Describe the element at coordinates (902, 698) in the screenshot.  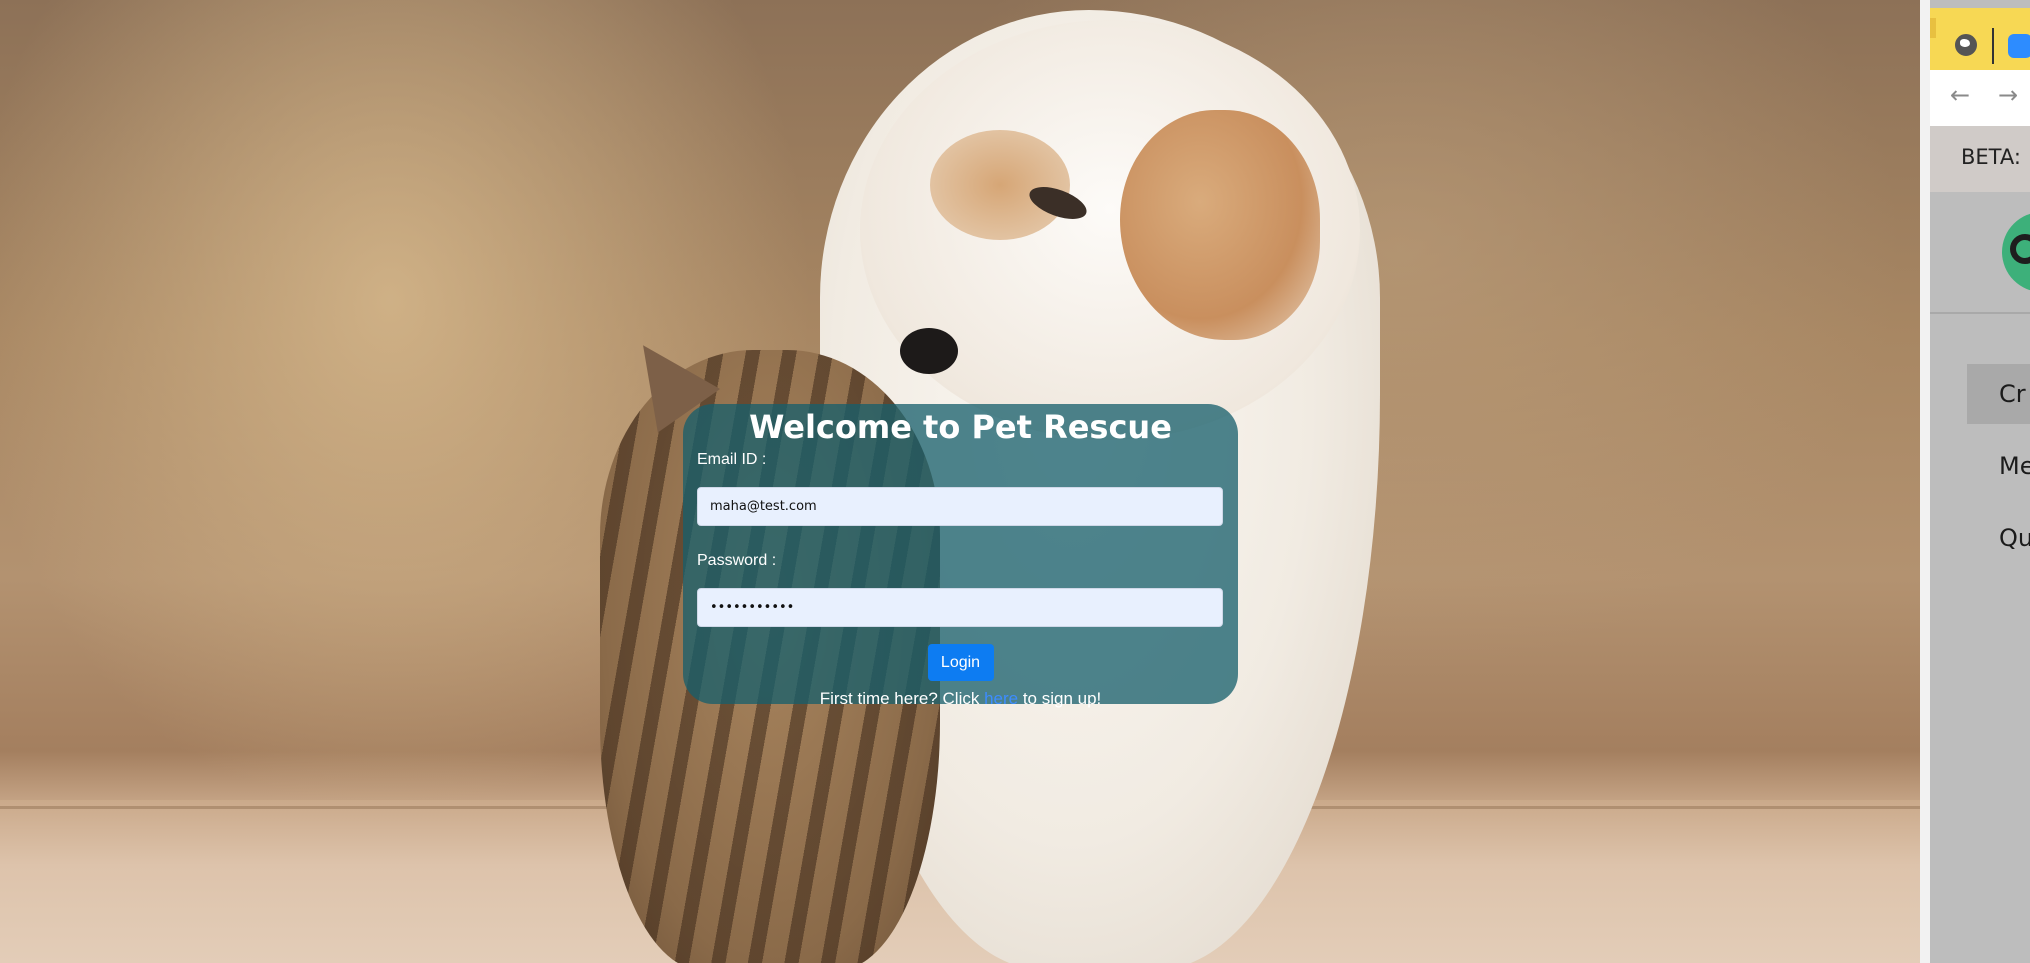
I see `signup-prefix: First time here? Click` at that location.